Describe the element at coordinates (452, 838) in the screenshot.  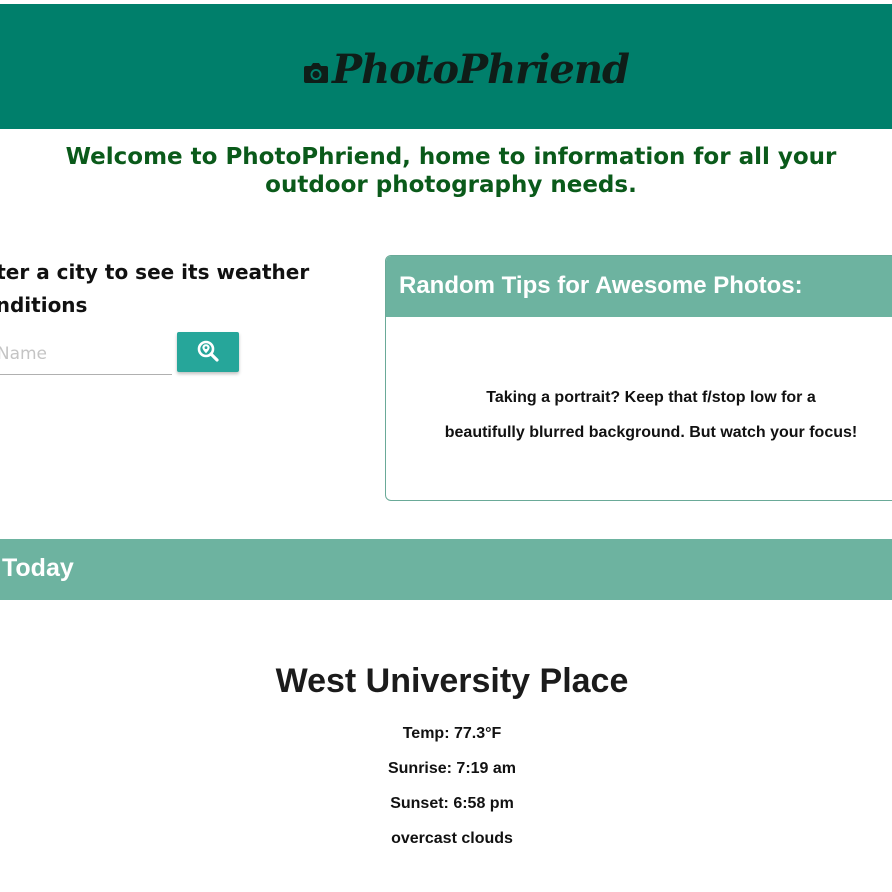
I see `weather-description: overcast clouds` at that location.